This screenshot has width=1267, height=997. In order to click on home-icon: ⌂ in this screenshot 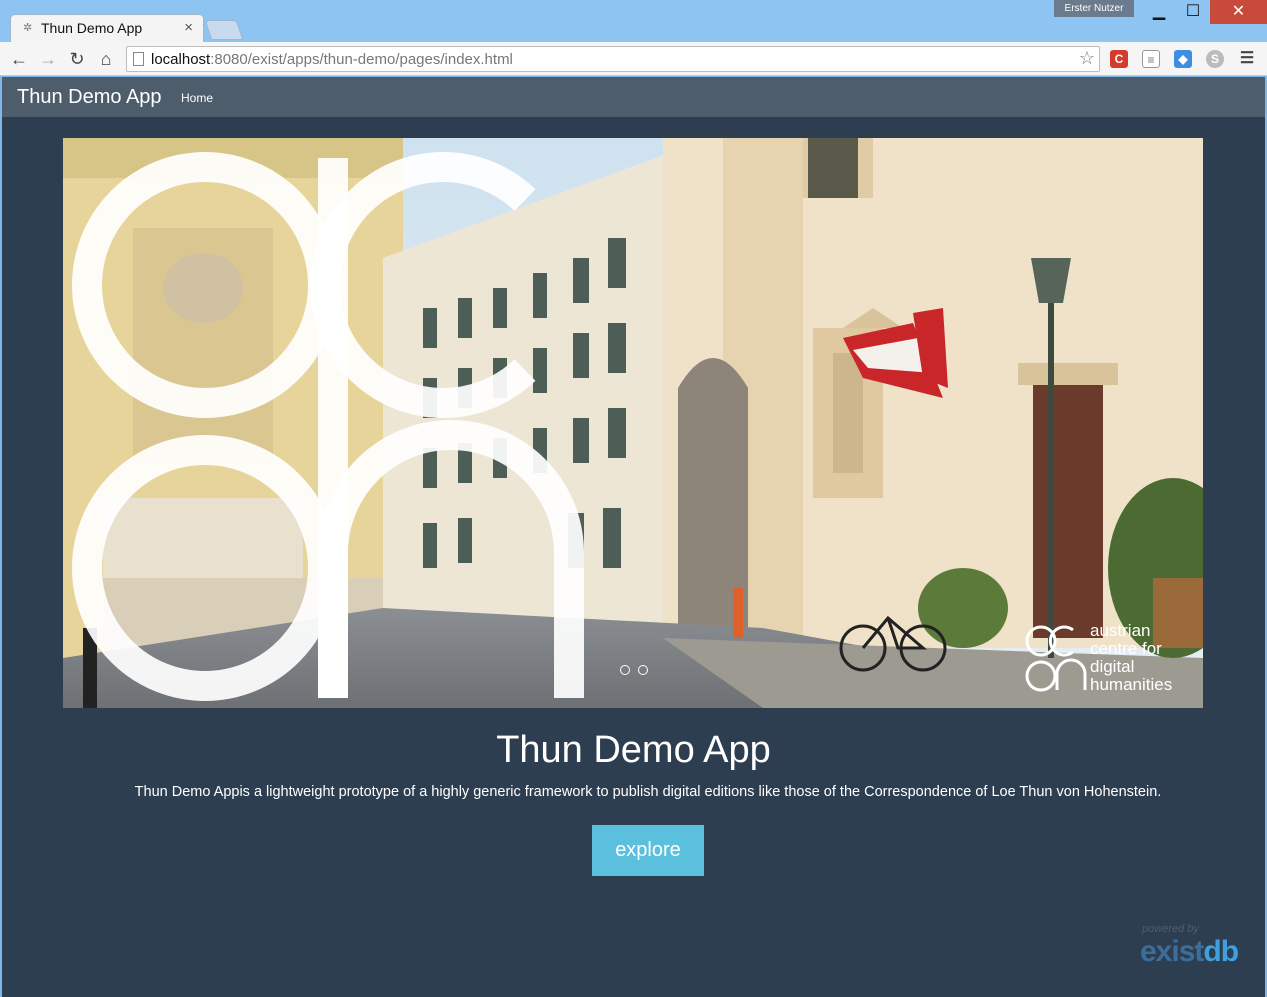, I will do `click(106, 59)`.